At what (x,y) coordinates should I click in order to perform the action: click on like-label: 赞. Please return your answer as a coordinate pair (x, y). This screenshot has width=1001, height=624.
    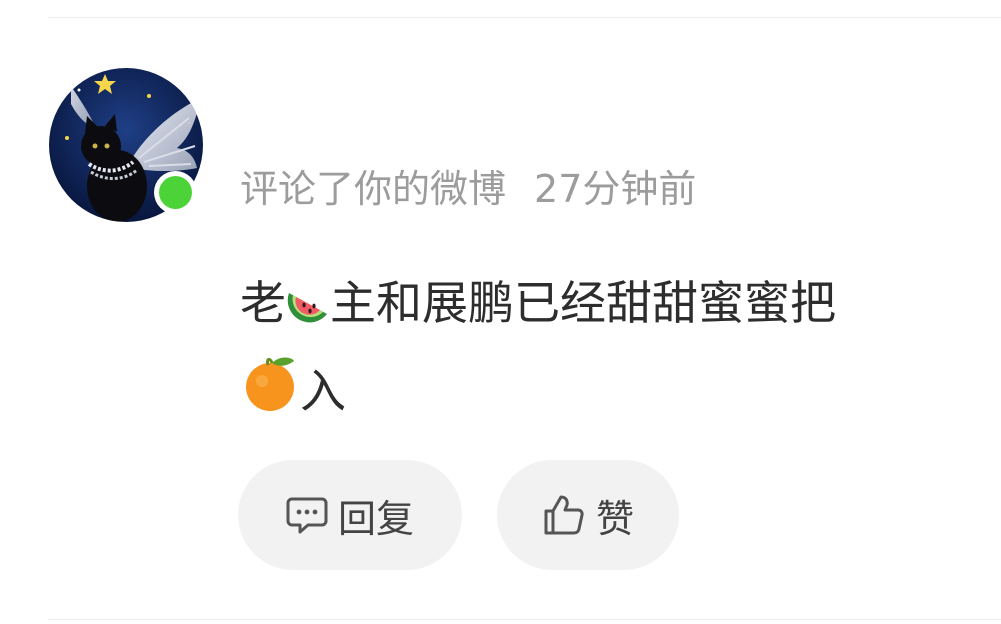
    Looking at the image, I should click on (614, 518).